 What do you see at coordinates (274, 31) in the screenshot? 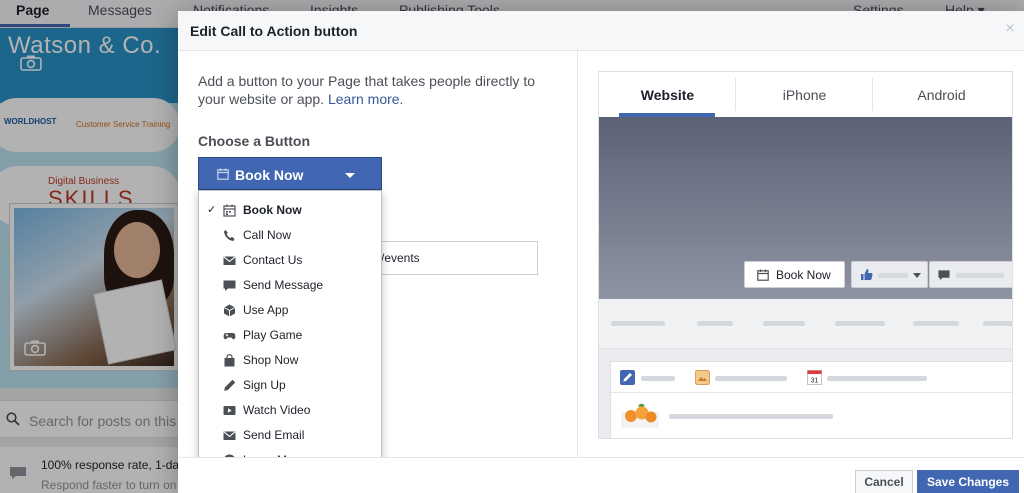
I see `dialog-title: Edit Call to Action button` at bounding box center [274, 31].